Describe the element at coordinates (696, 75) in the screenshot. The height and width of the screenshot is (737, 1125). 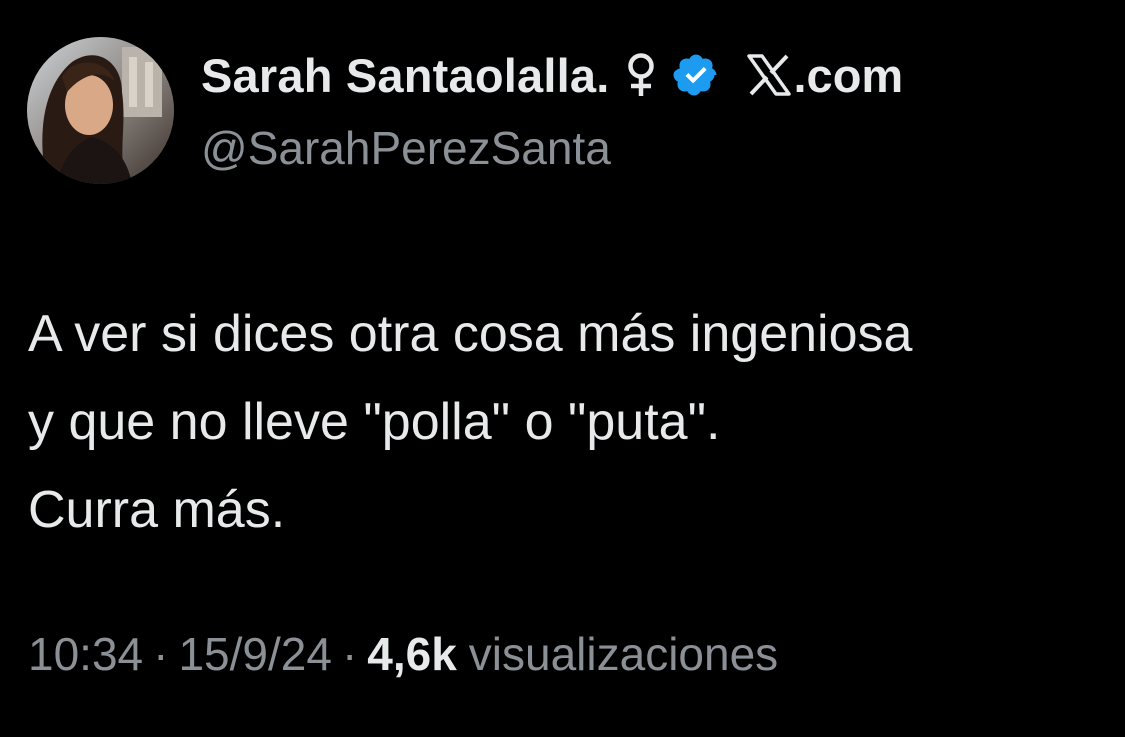
I see `verified-badge-icon` at that location.